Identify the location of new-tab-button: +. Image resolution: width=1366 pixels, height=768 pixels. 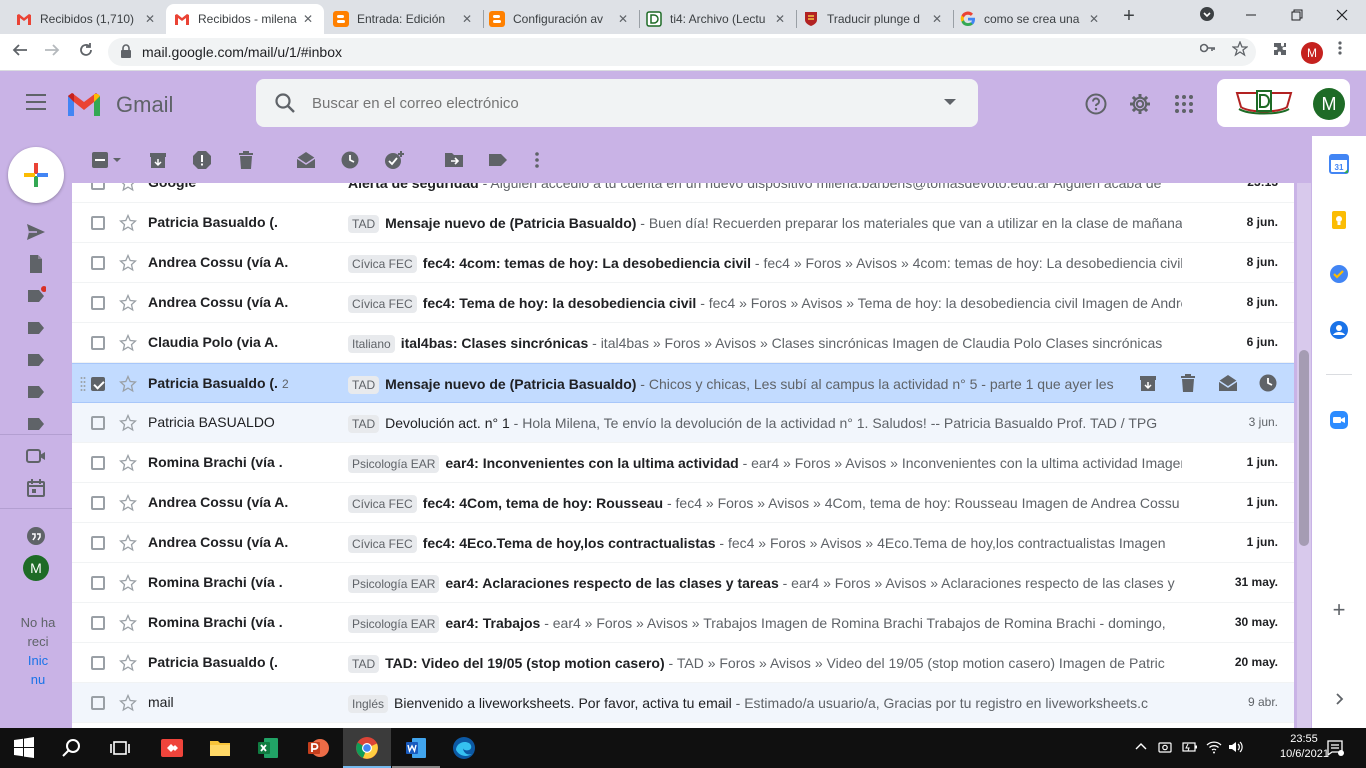
(1129, 17).